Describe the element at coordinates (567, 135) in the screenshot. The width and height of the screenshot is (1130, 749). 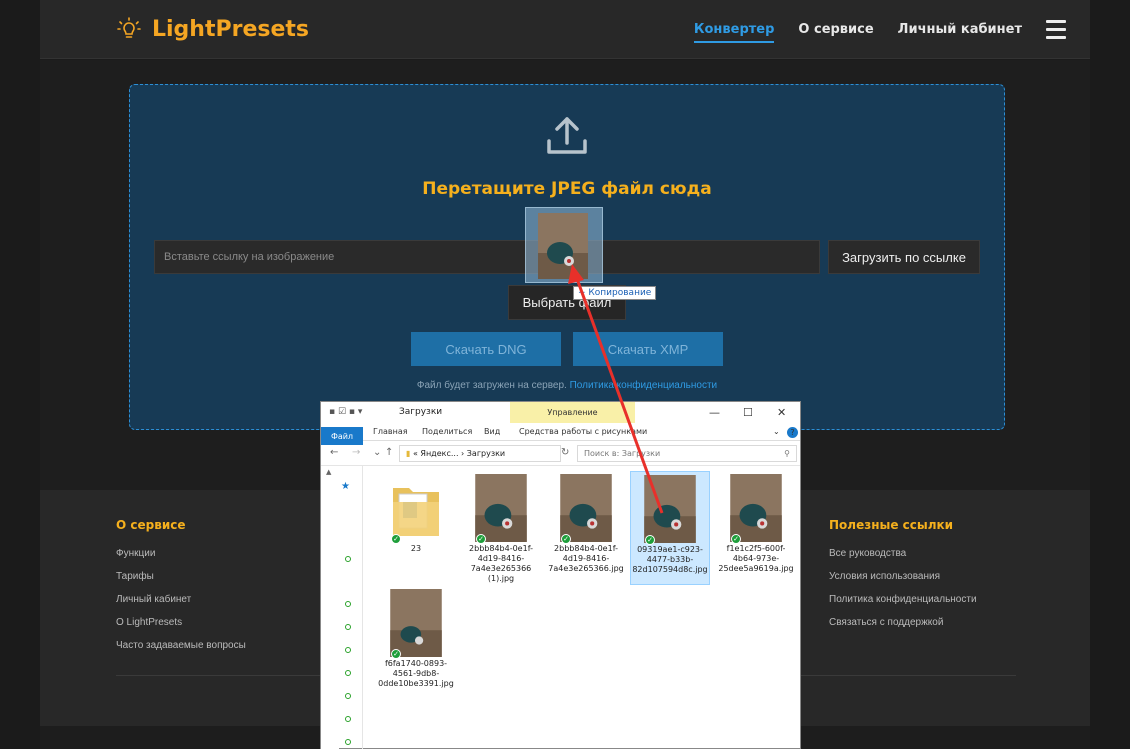
I see `upload-icon` at that location.